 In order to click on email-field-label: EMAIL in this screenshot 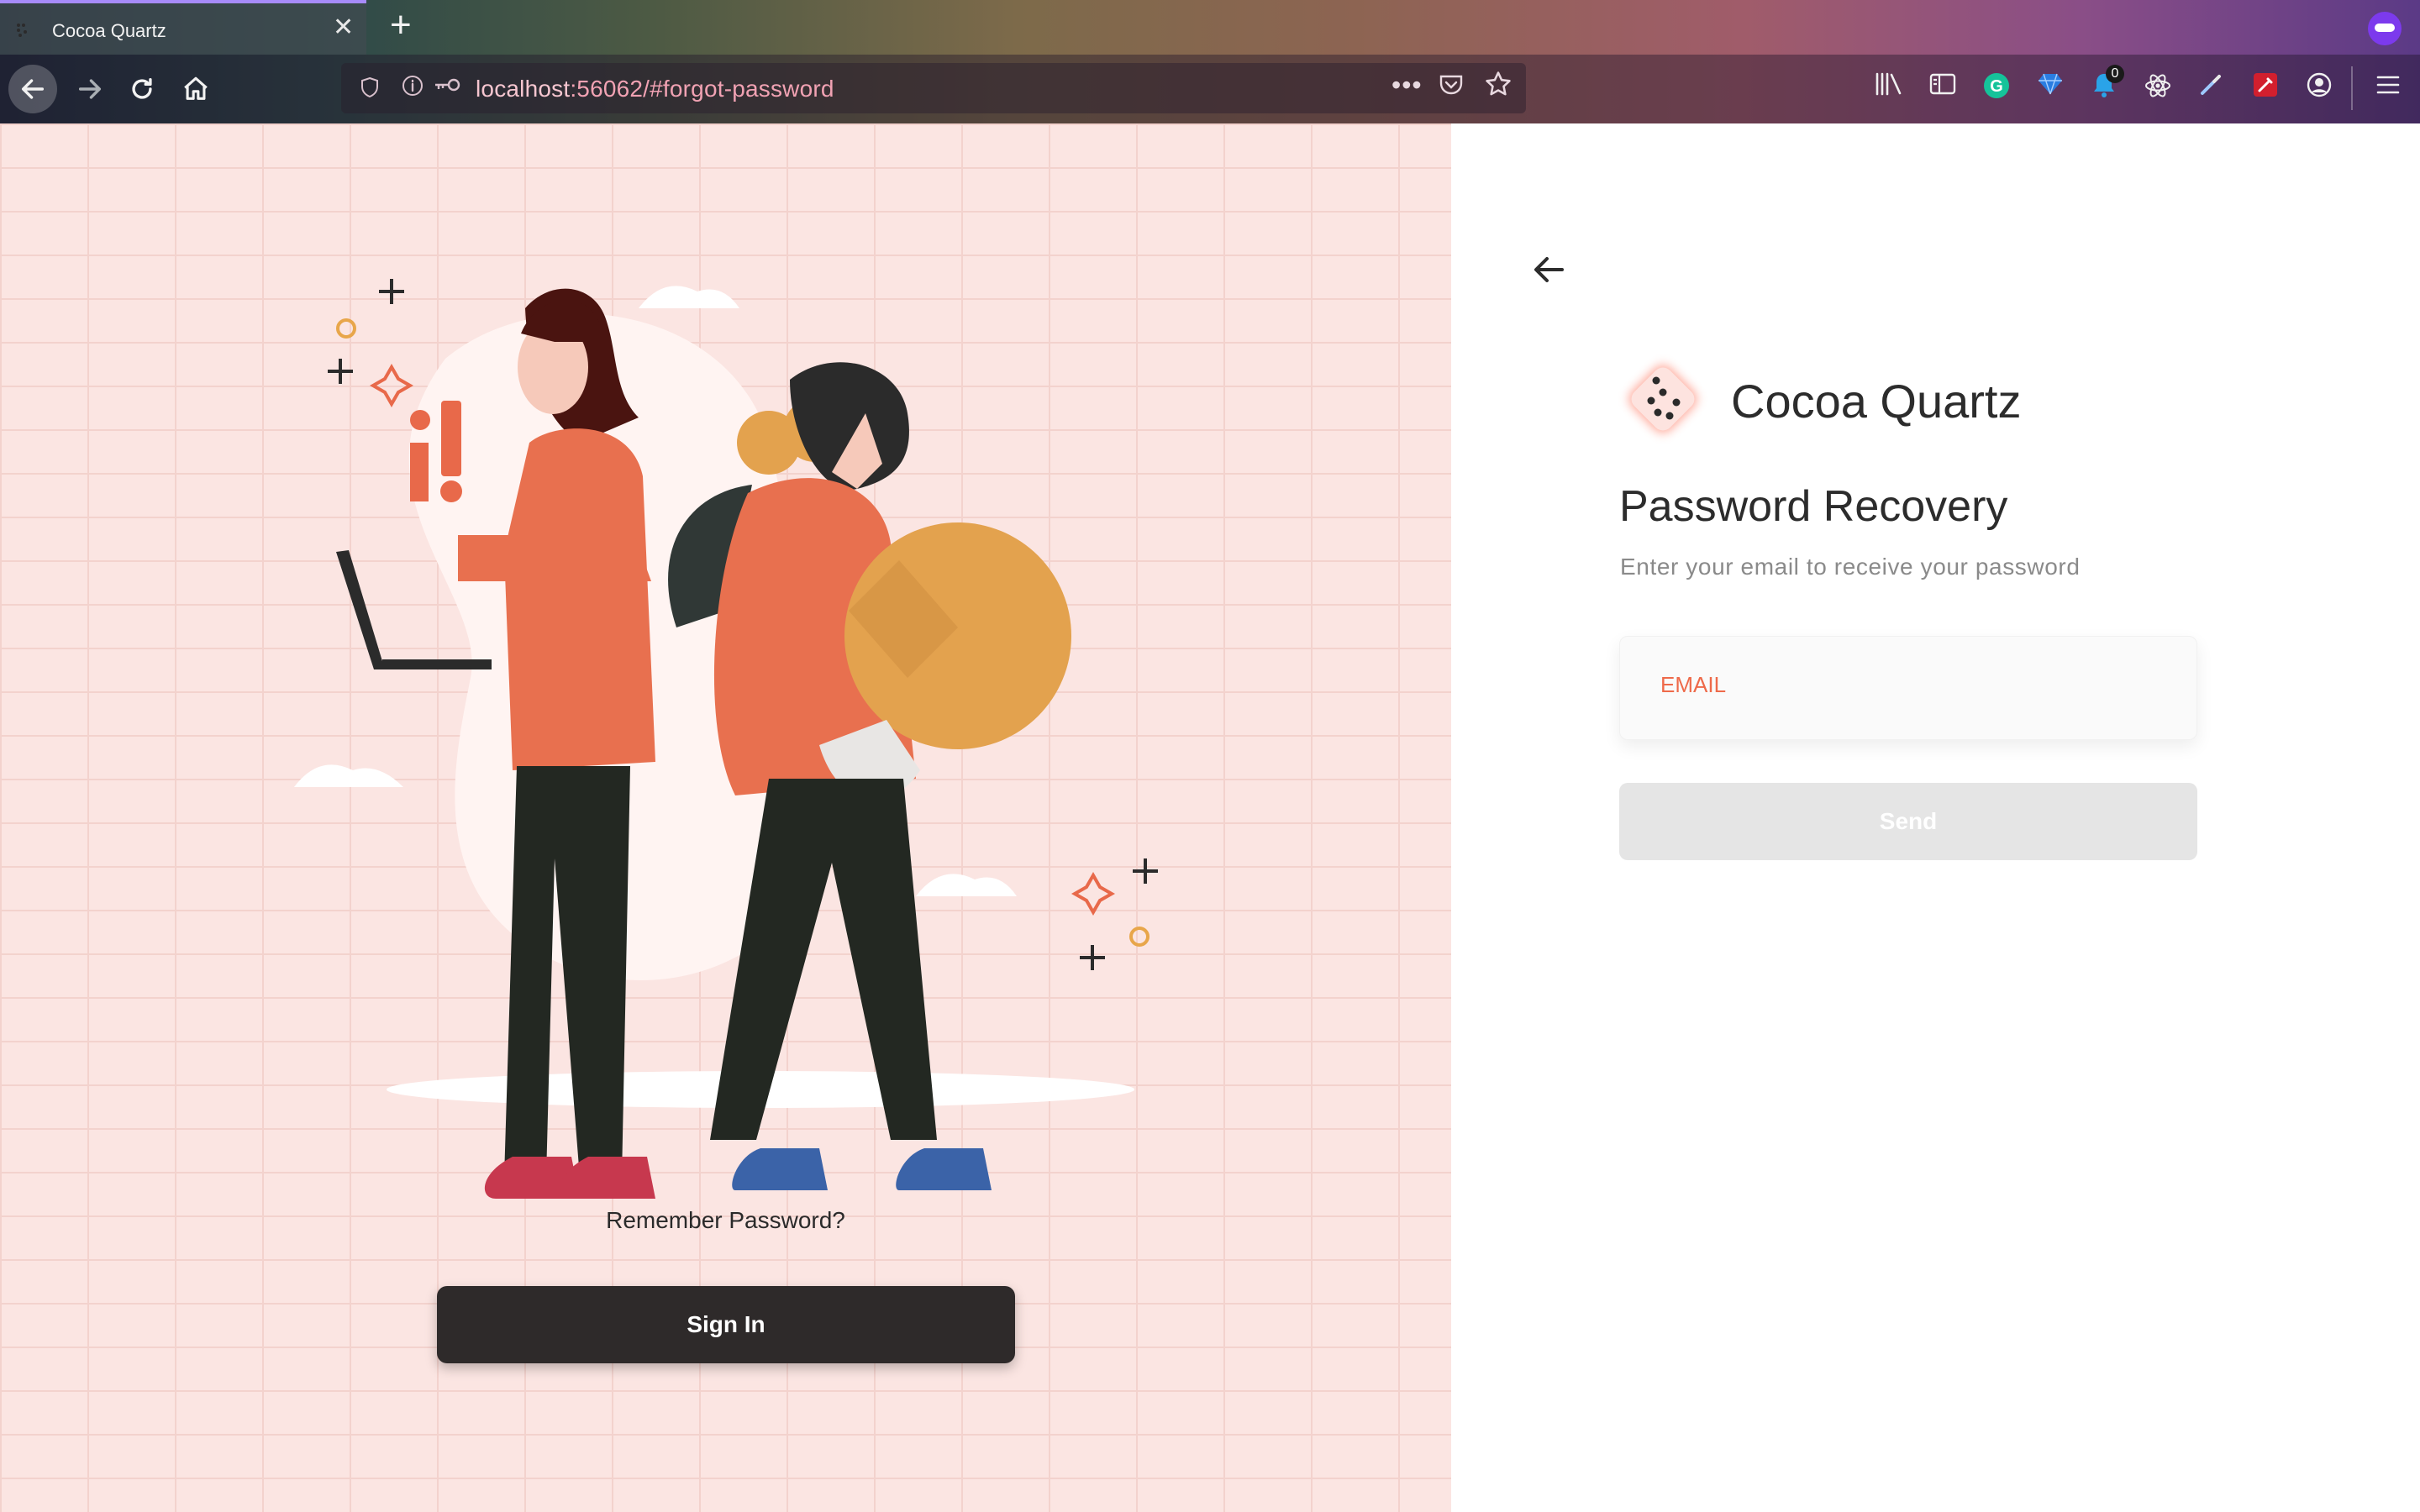, I will do `click(1693, 684)`.